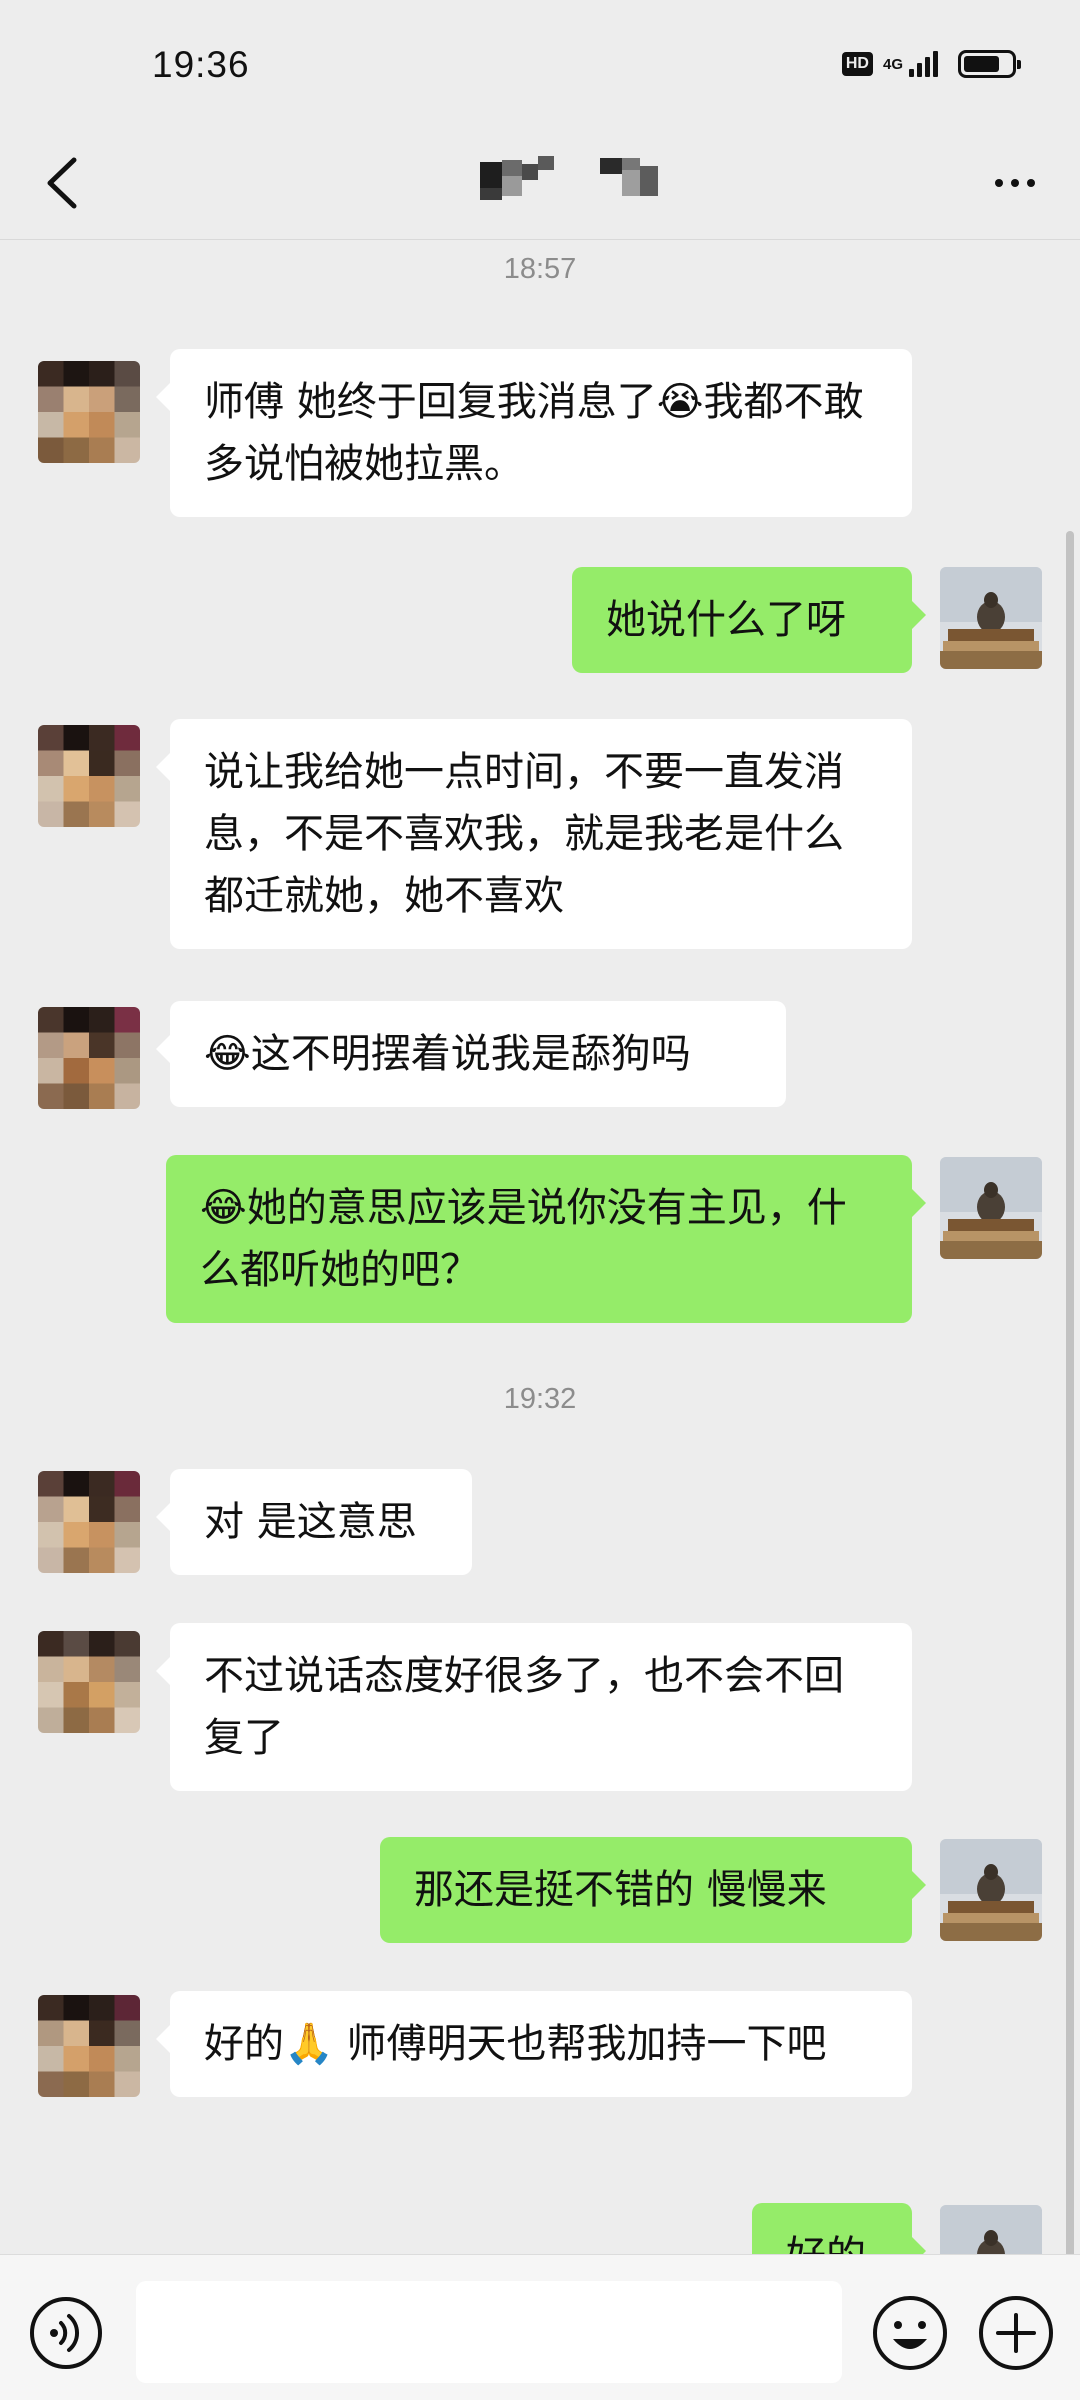 Image resolution: width=1080 pixels, height=2400 pixels. I want to click on status-time: 19:36, so click(201, 64).